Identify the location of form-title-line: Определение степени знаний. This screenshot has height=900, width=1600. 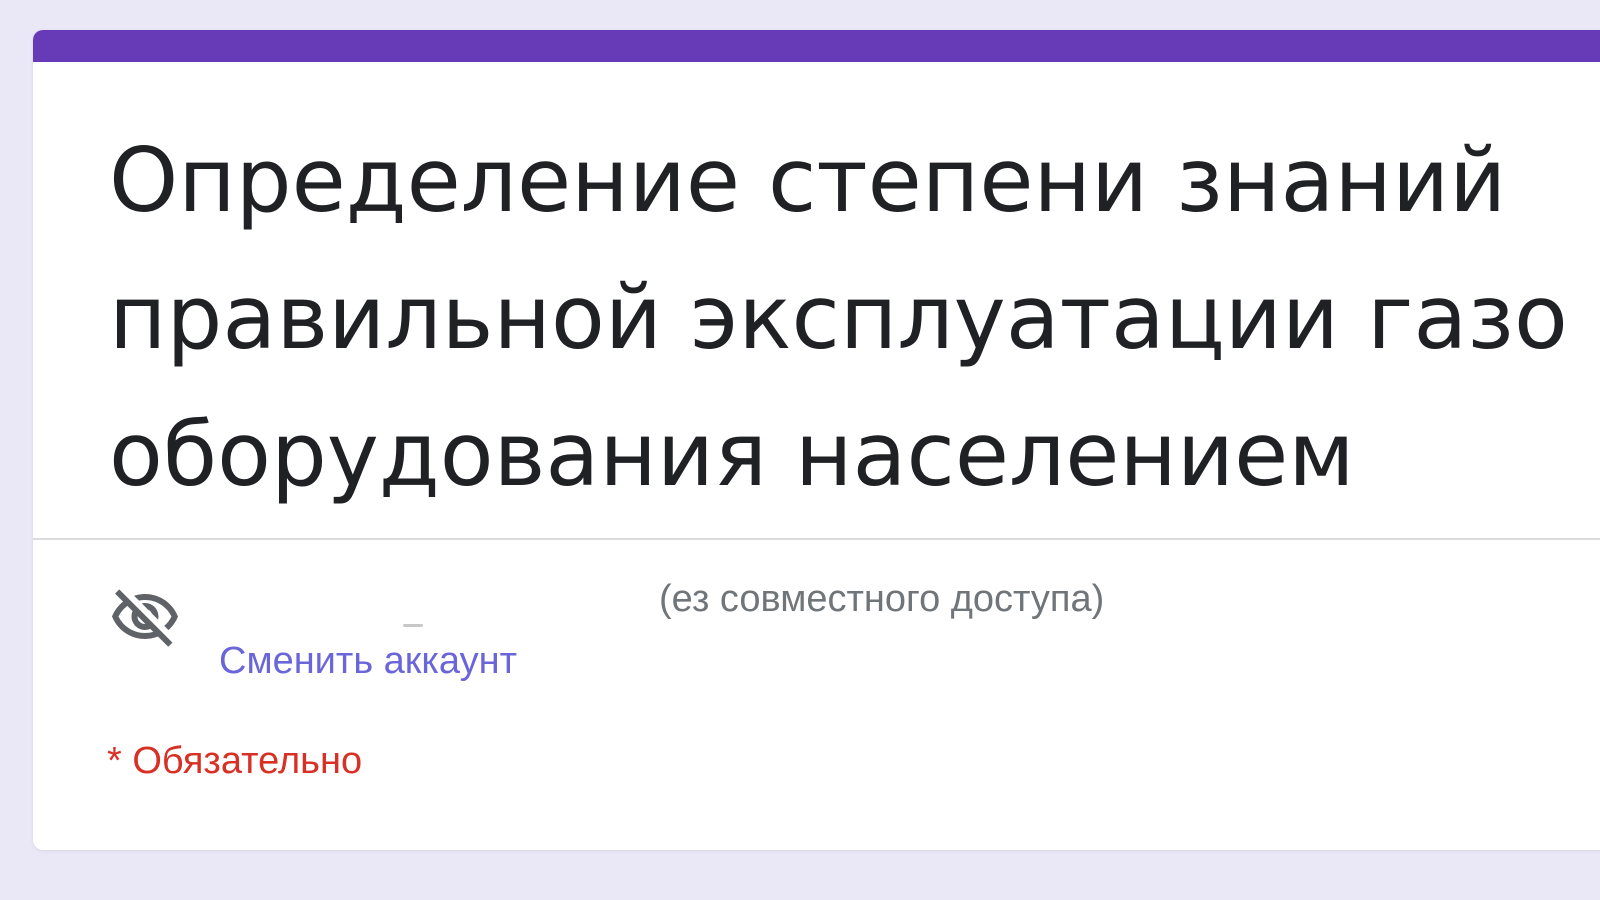
(808, 180).